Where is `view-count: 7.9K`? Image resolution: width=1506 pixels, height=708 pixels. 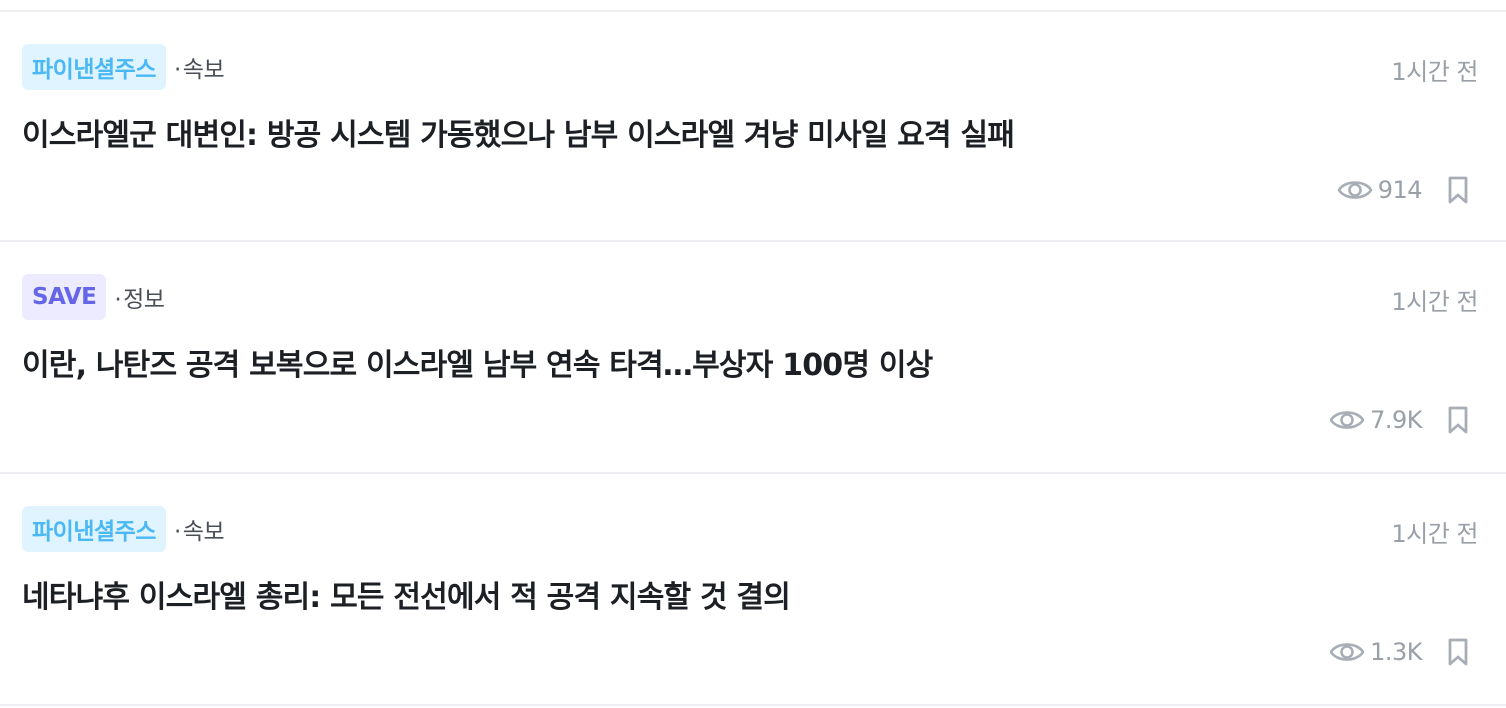
view-count: 7.9K is located at coordinates (1375, 420).